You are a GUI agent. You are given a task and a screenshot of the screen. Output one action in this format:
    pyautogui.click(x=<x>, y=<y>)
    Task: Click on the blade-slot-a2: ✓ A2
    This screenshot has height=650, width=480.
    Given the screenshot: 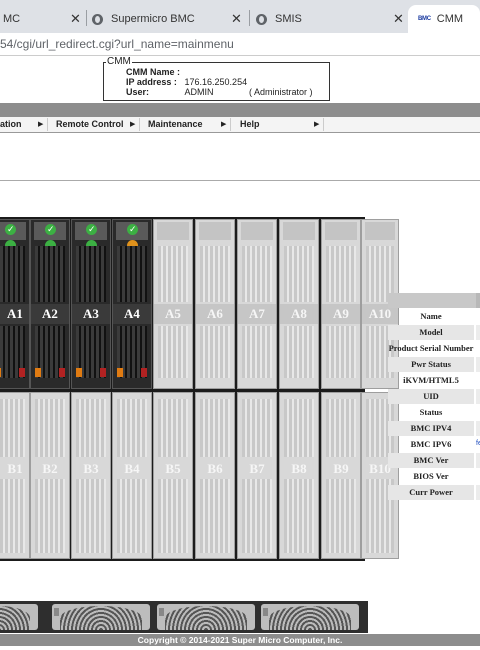 What is the action you would take?
    pyautogui.click(x=50, y=304)
    